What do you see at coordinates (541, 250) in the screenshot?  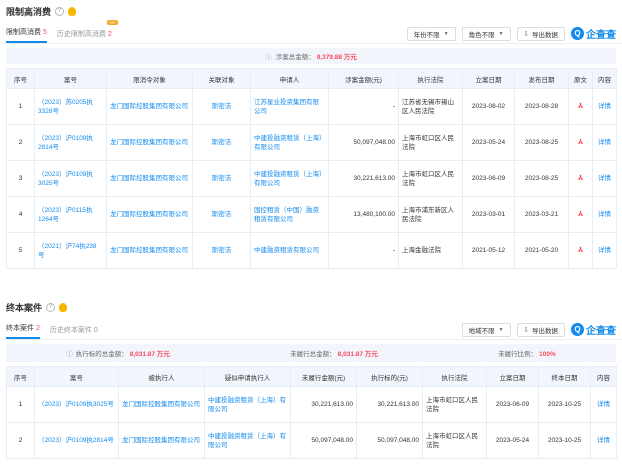 I see `published-date: 2021-05-20` at bounding box center [541, 250].